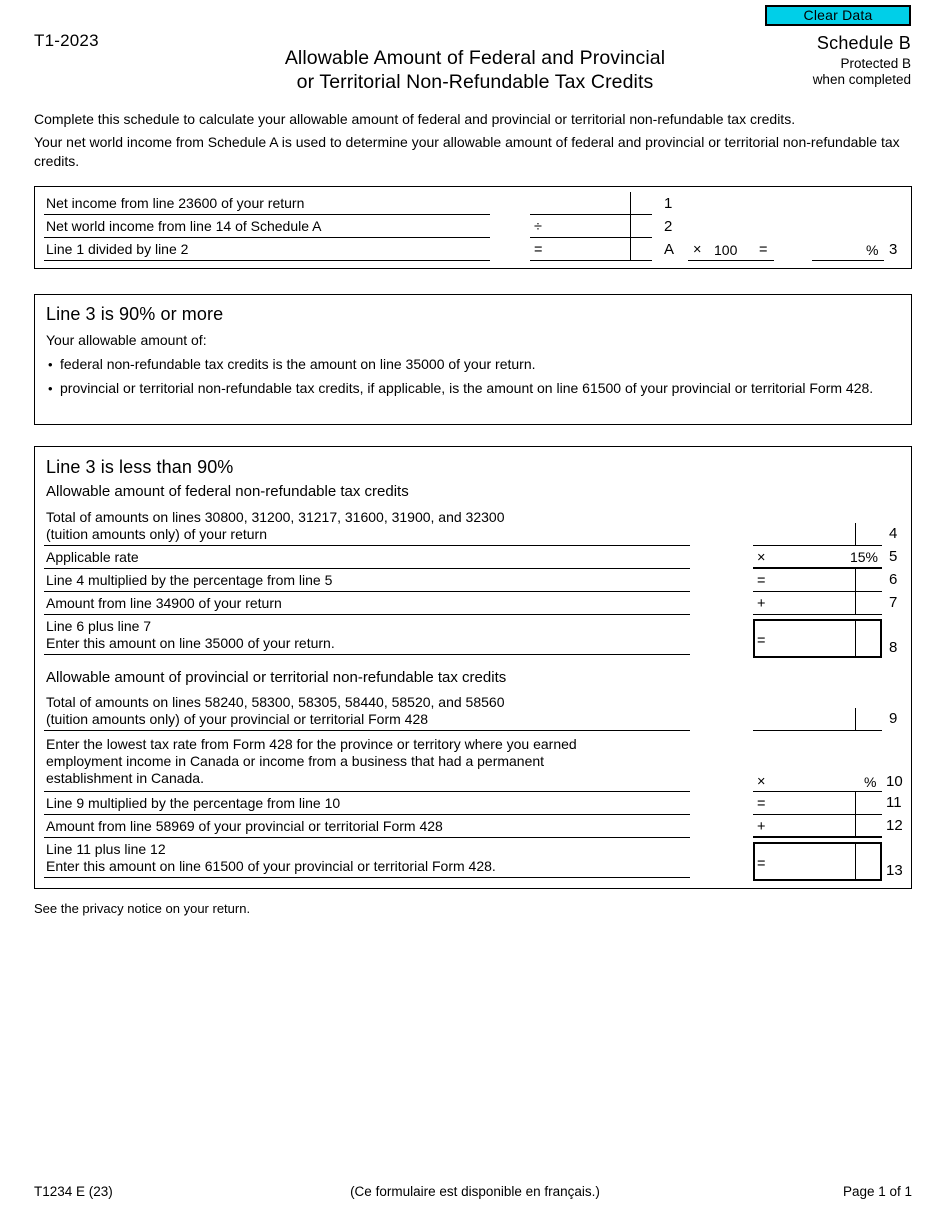  Describe the element at coordinates (761, 782) in the screenshot. I see `multiply-icon-line-10: ×` at that location.